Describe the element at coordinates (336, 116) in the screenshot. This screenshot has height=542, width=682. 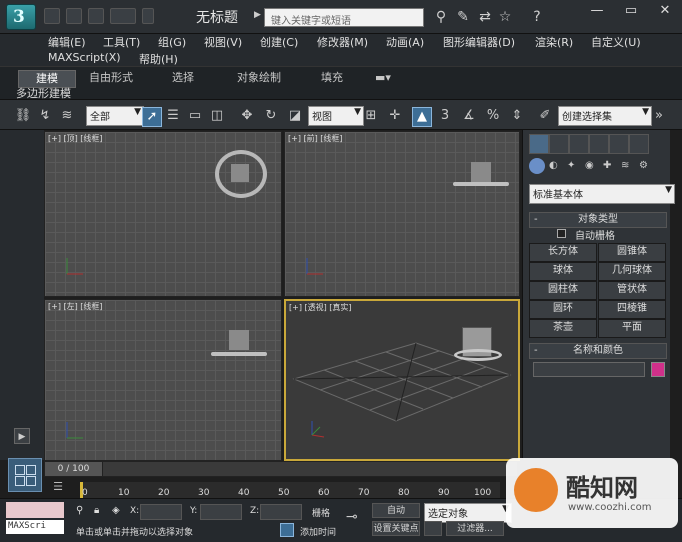
I see `reference-coordinate-dropdown: 视图 ▼` at that location.